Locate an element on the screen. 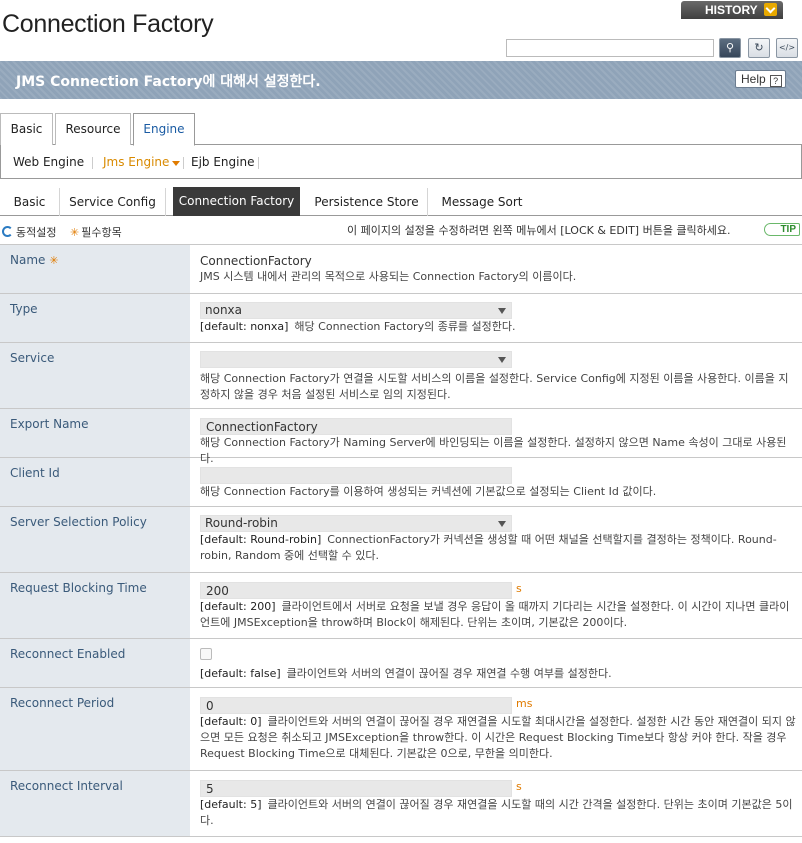  page-title: Connection Factory is located at coordinates (108, 24).